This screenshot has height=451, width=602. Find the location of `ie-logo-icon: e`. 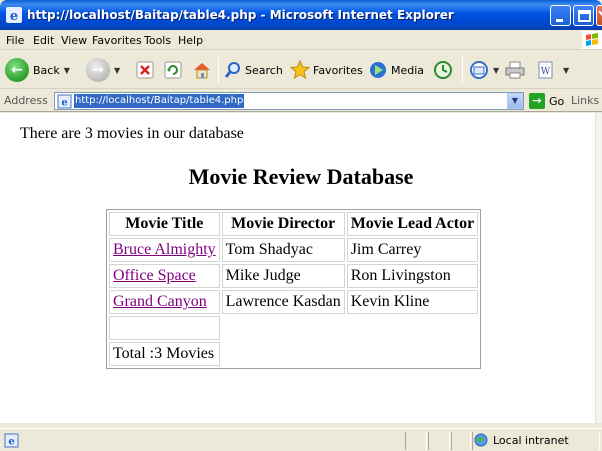

ie-logo-icon: e is located at coordinates (14, 15).